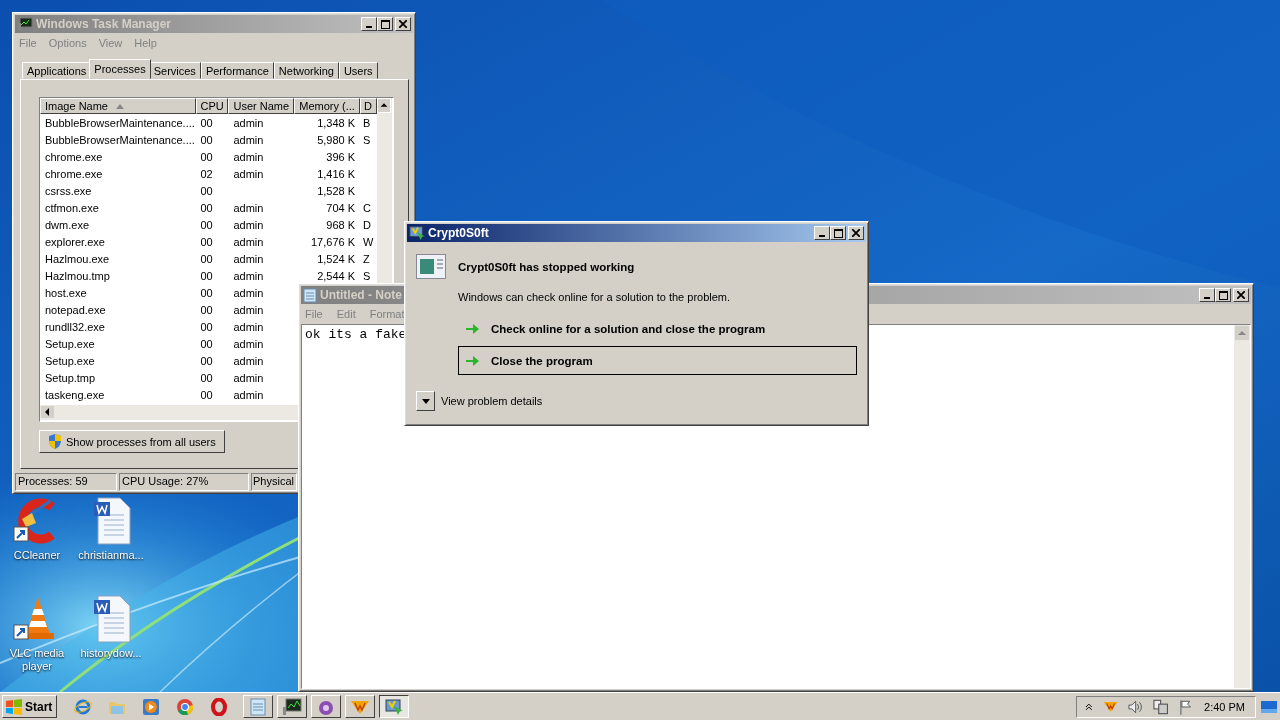 The width and height of the screenshot is (1280, 720). I want to click on table-cell-text: 704 K, so click(341, 207).